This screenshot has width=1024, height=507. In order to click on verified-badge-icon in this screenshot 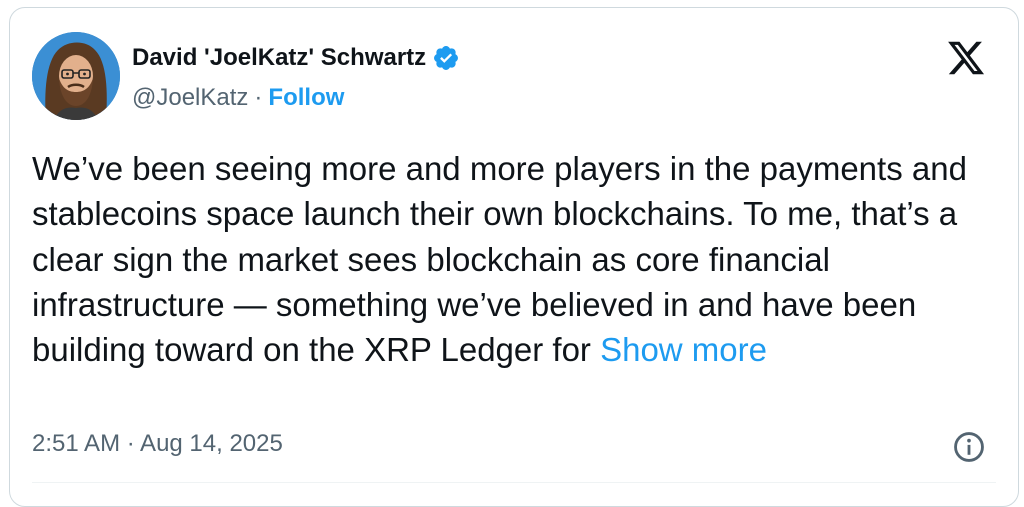, I will do `click(446, 58)`.